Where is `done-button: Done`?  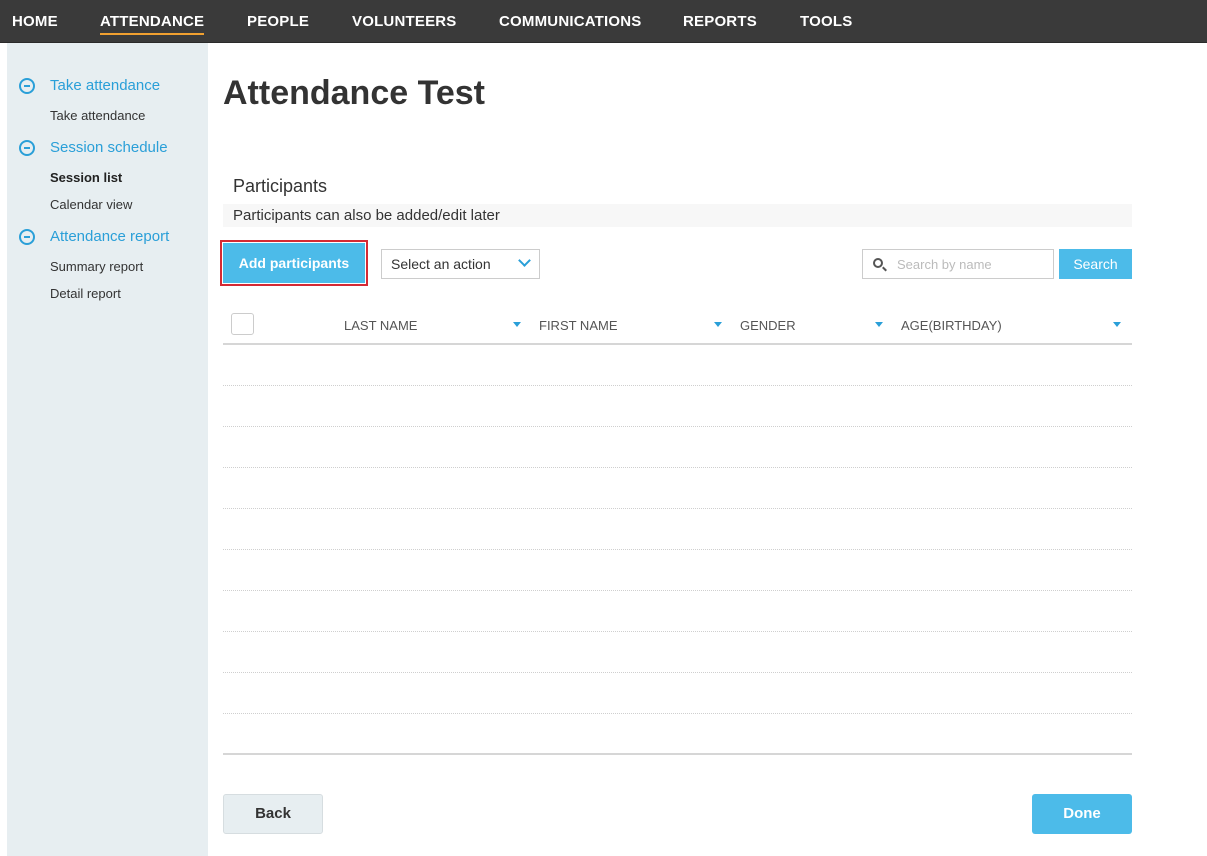
done-button: Done is located at coordinates (1082, 814).